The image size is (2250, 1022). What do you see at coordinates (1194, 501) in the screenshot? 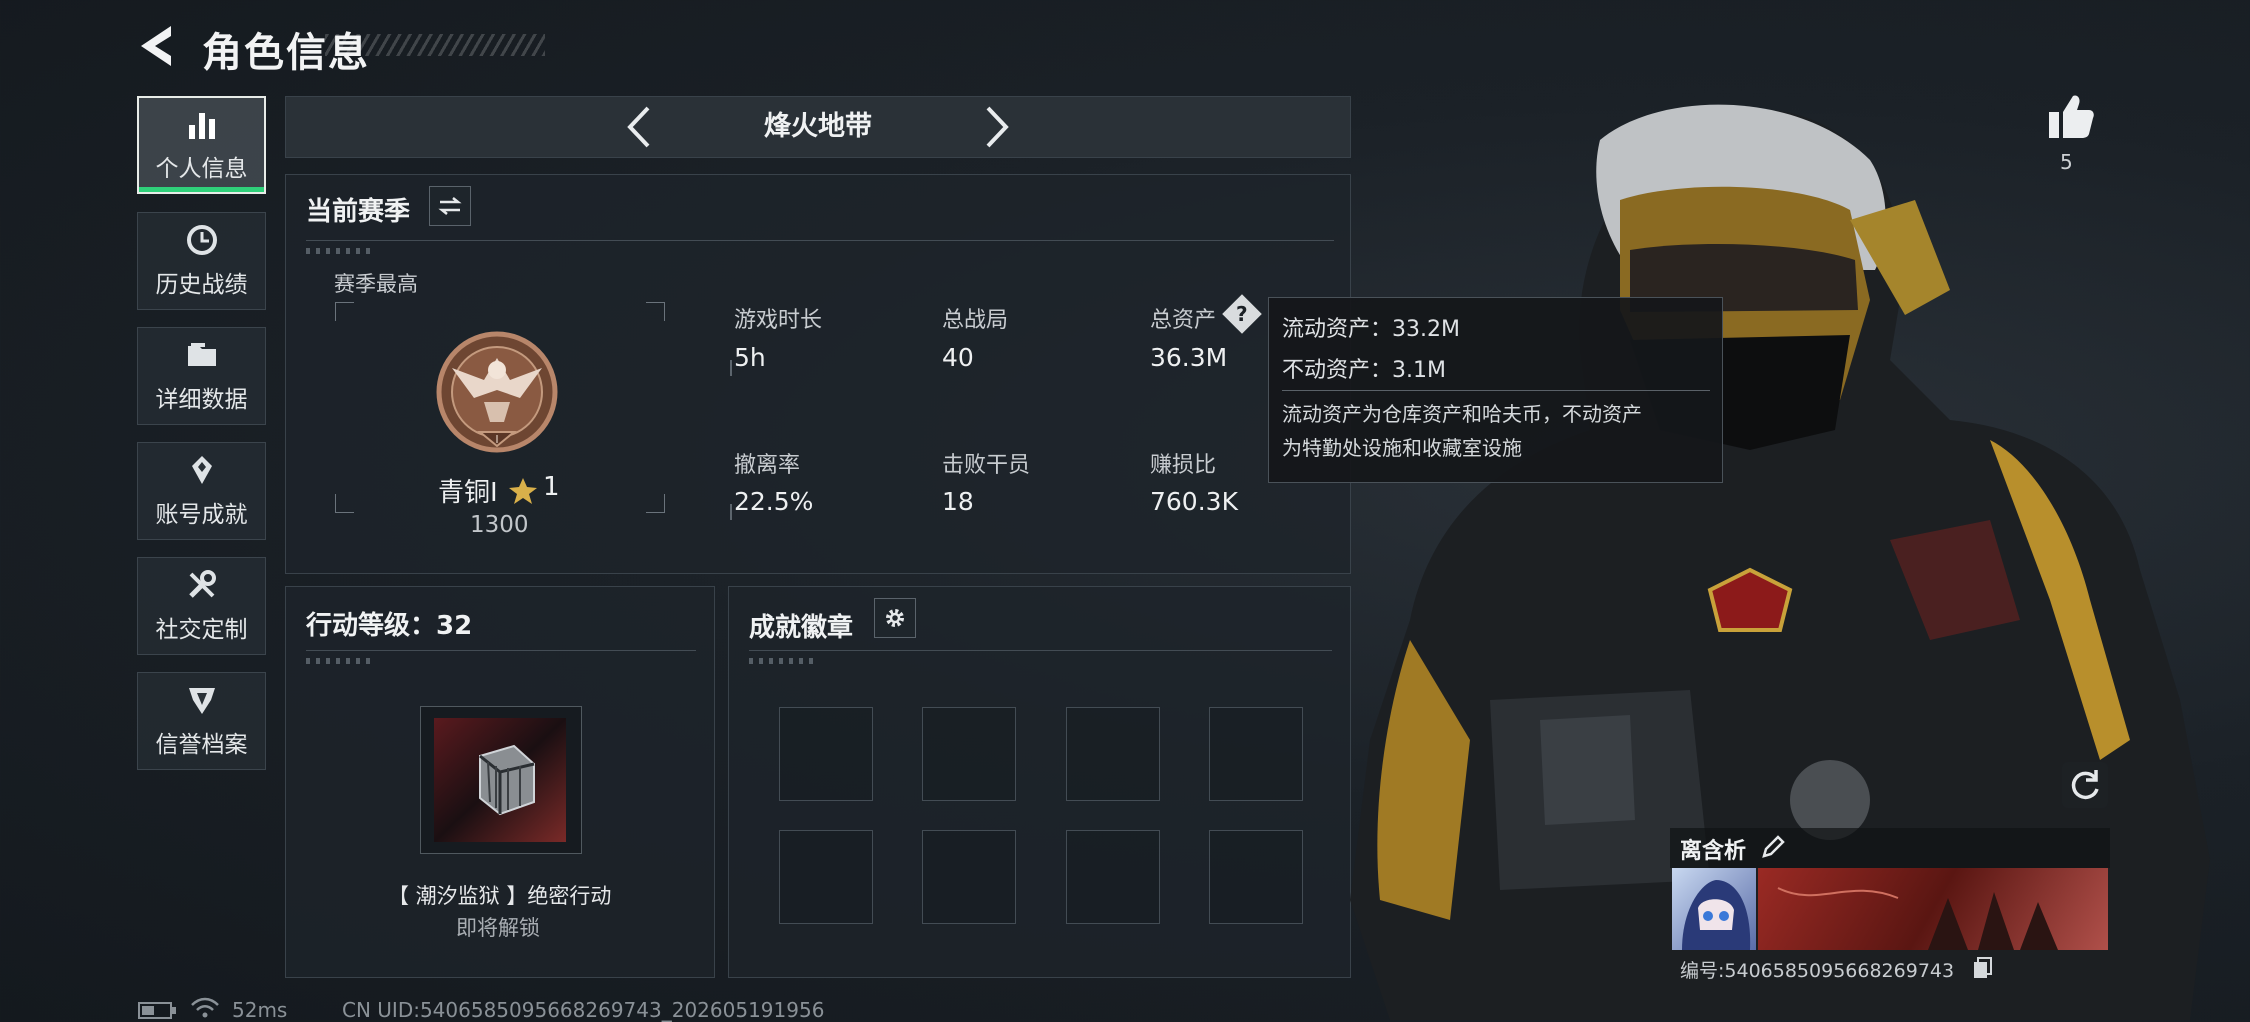
I see `stat-value: 760.3K` at bounding box center [1194, 501].